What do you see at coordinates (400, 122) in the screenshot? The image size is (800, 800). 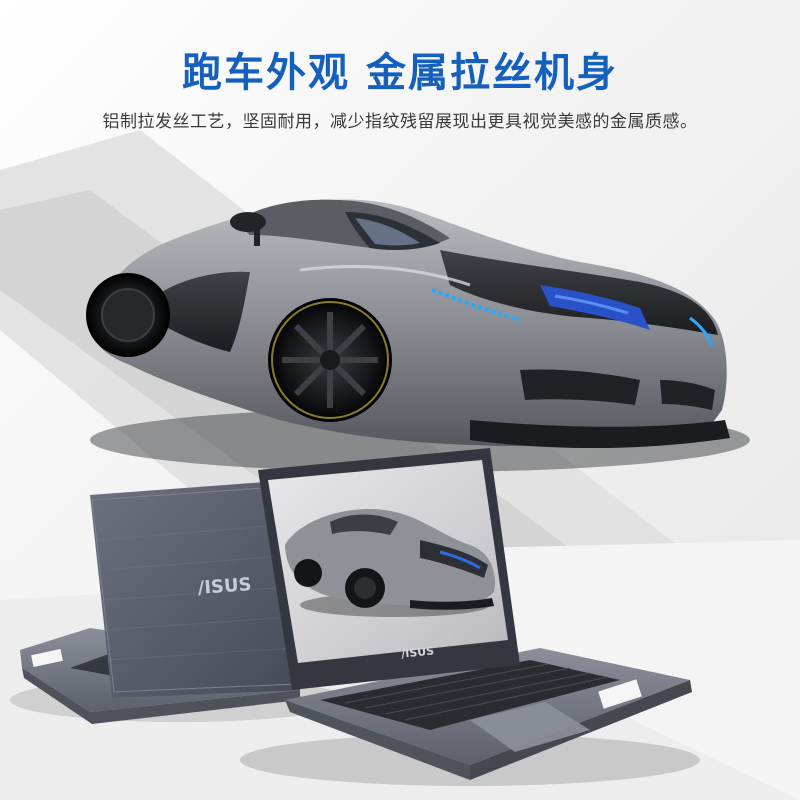 I see `subline: 铝制拉发丝工艺，坚固耐用，减少指纹残留展现出更具视觉美感的金属质感。` at bounding box center [400, 122].